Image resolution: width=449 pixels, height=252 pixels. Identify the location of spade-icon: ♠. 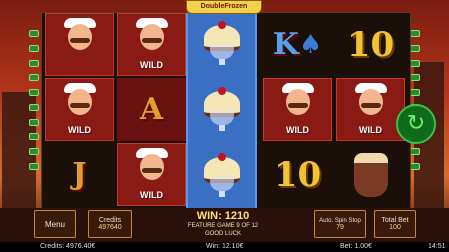
(310, 44).